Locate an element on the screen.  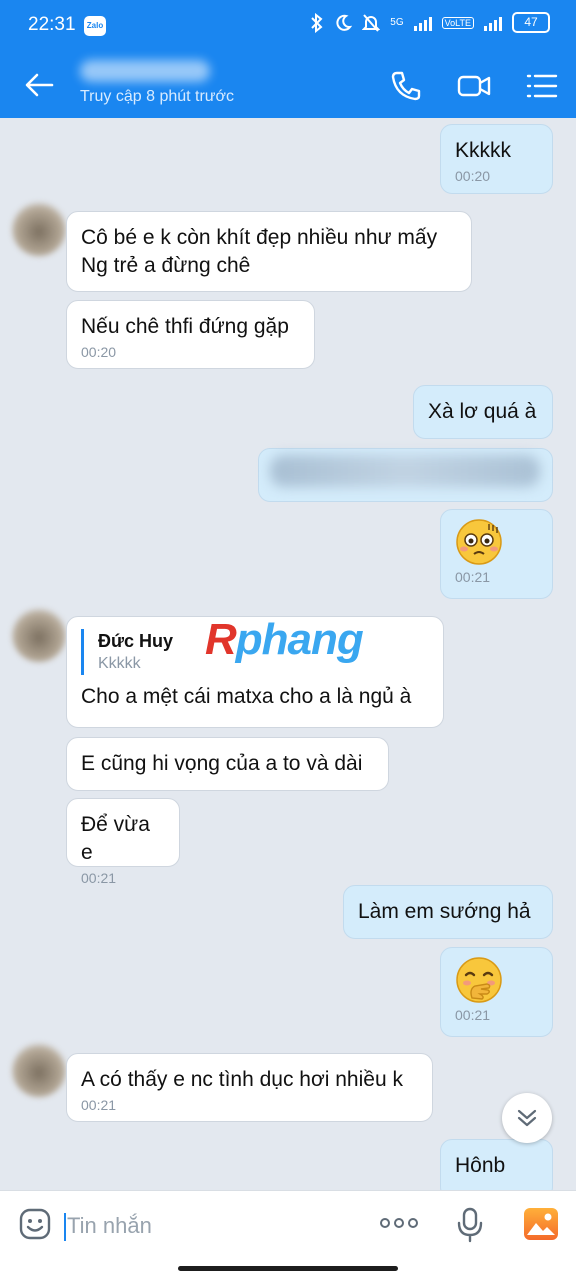
scroll-to-bottom-button is located at coordinates (527, 1118).